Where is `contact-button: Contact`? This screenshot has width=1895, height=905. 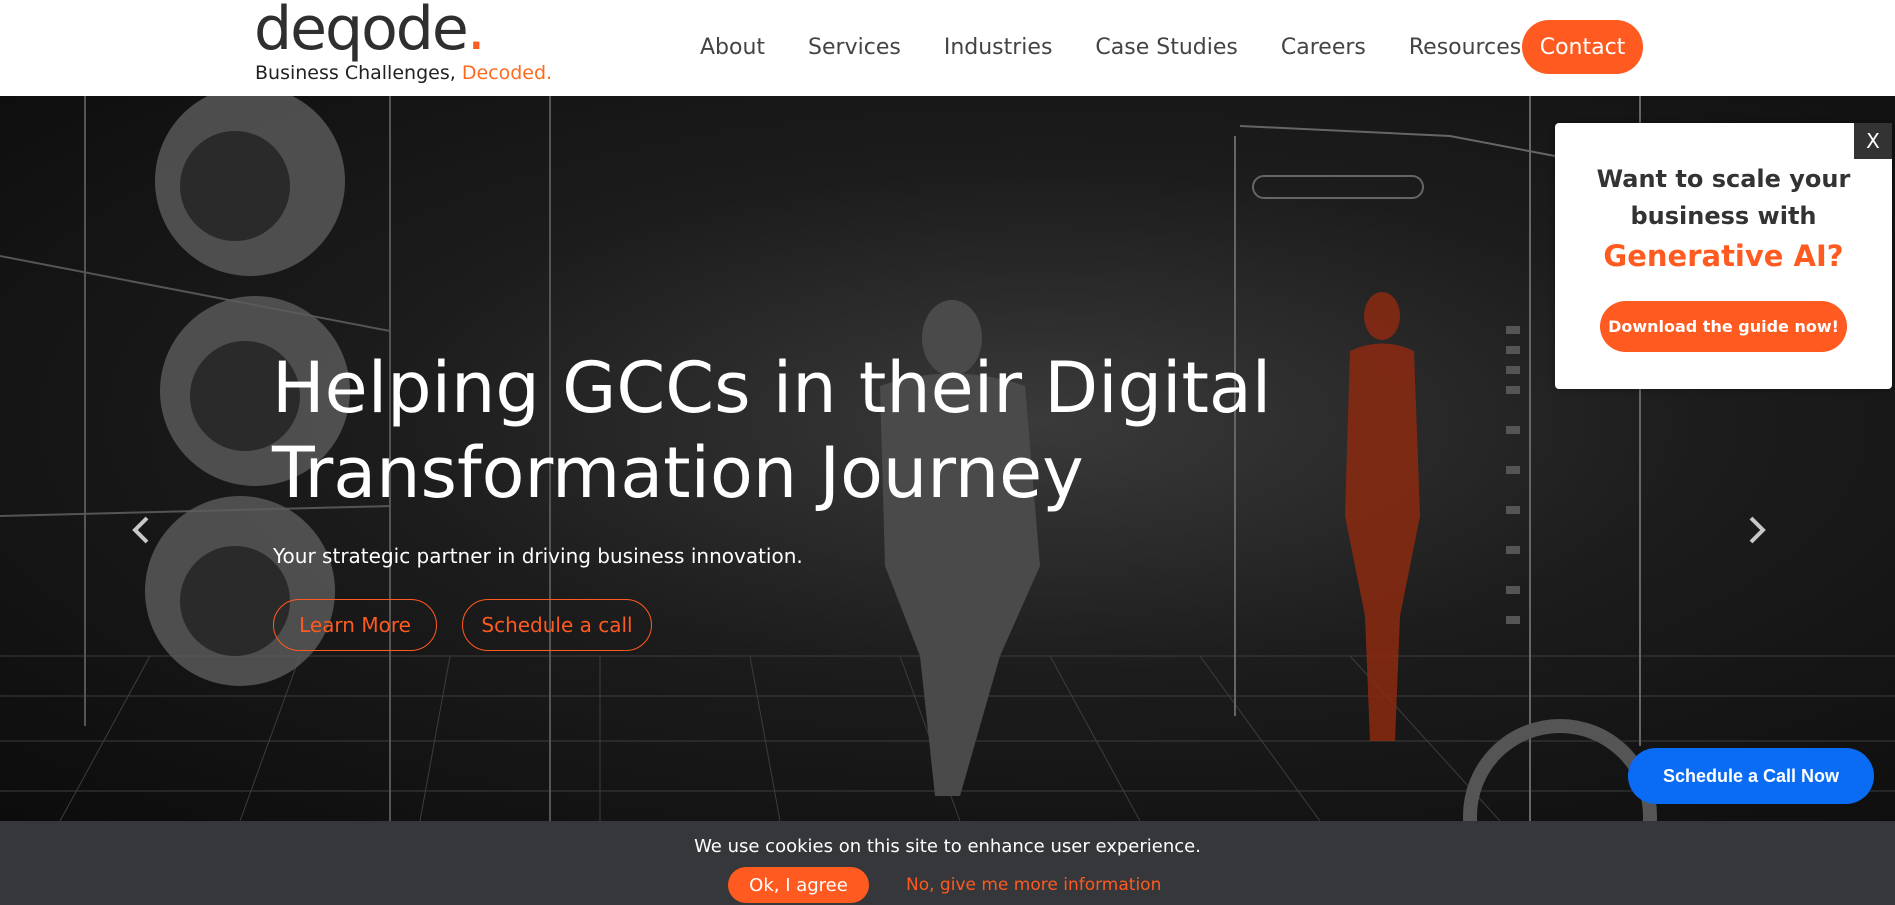 contact-button: Contact is located at coordinates (1582, 47).